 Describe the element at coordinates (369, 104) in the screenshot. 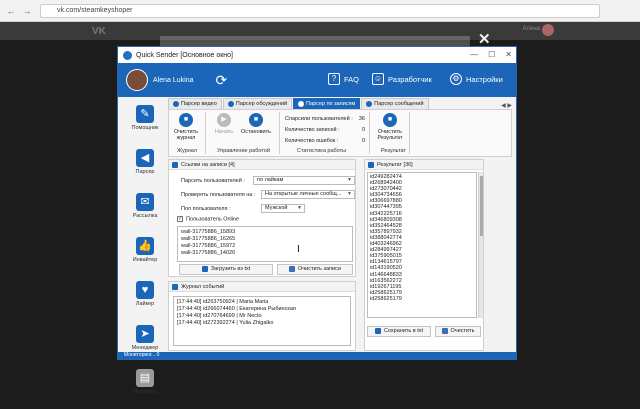

I see `message-icon` at that location.